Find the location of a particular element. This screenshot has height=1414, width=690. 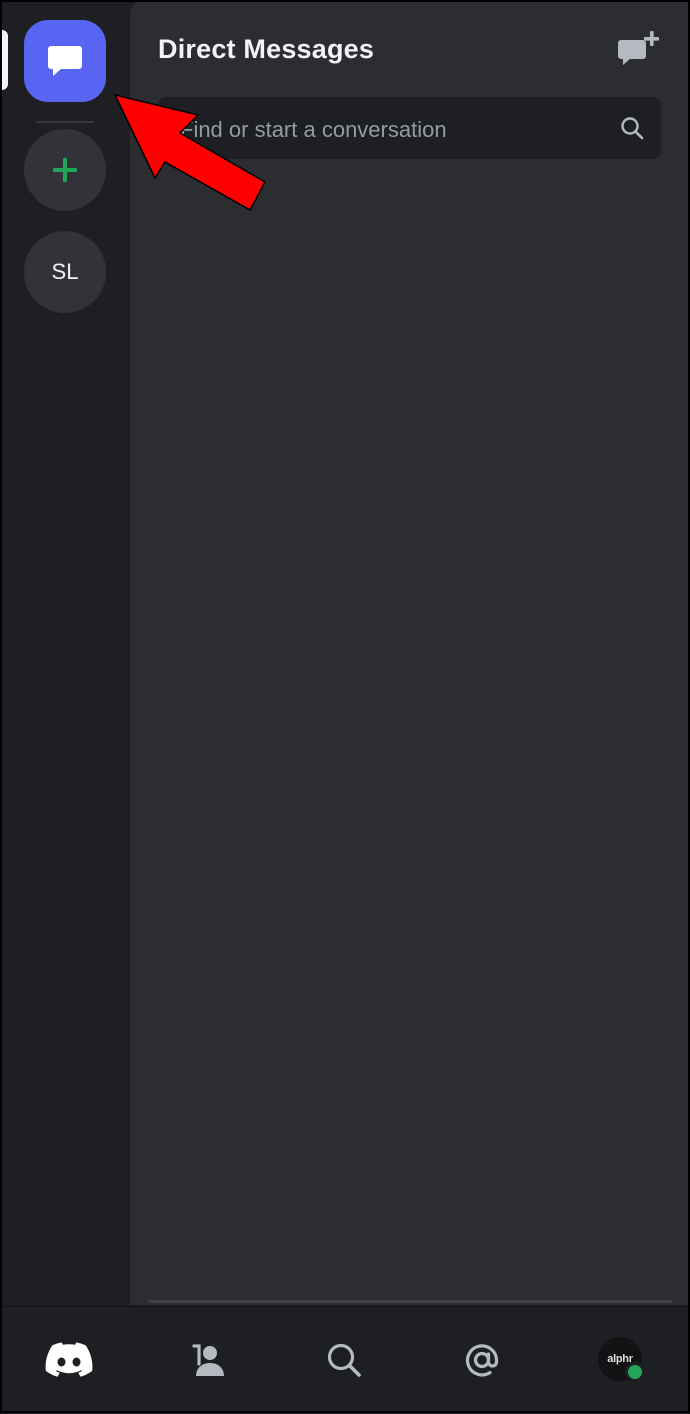

selected-indicator is located at coordinates (4, 60).